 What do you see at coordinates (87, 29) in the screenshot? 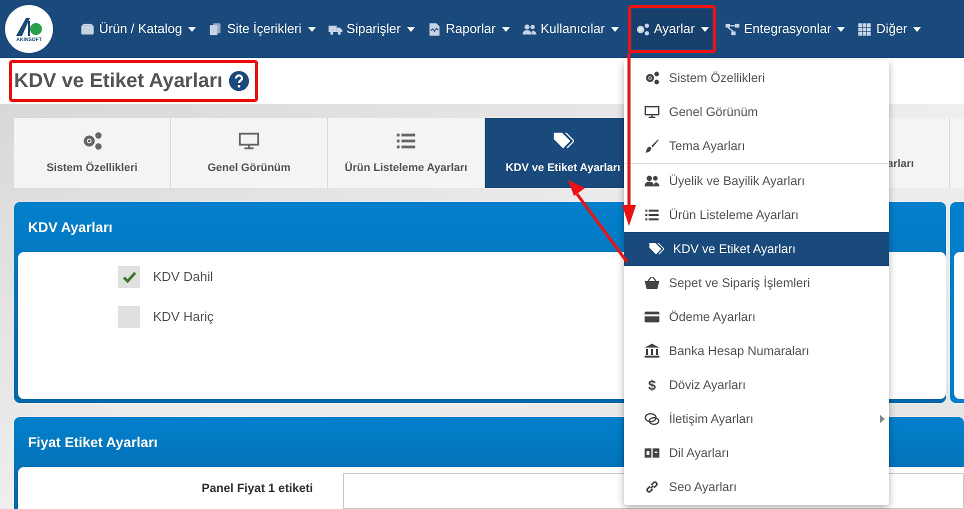
I see `box-icon` at bounding box center [87, 29].